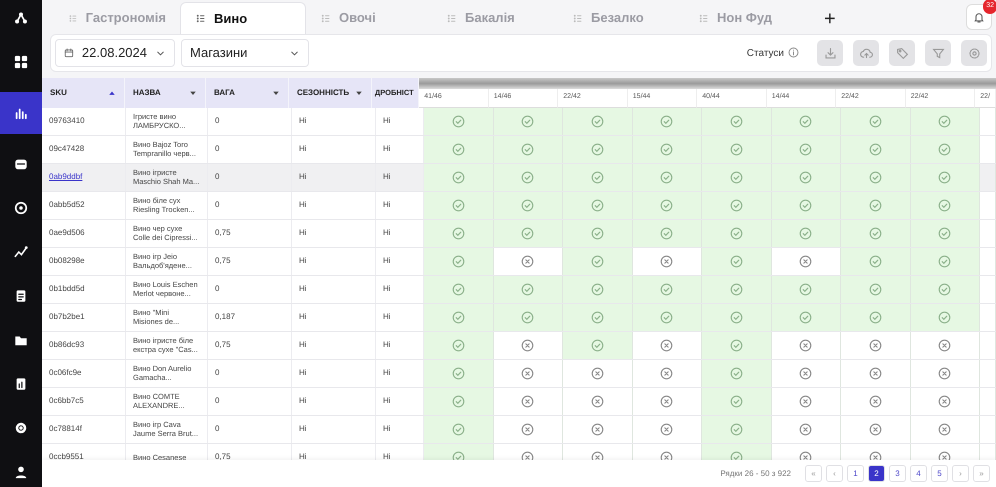 The image size is (996, 487). I want to click on download-button, so click(830, 53).